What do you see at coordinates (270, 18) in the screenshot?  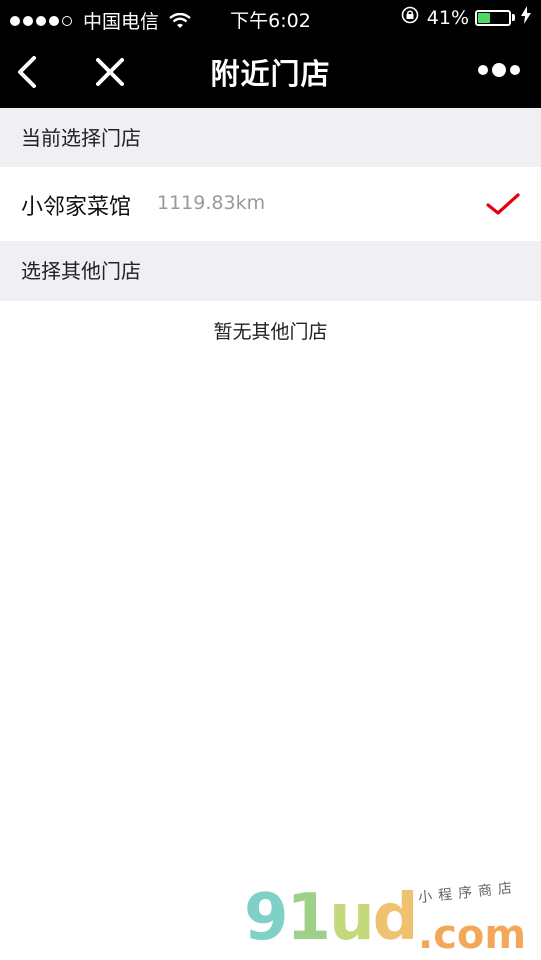 I see `status-bar: 中国电信 下午6:02 41%` at bounding box center [270, 18].